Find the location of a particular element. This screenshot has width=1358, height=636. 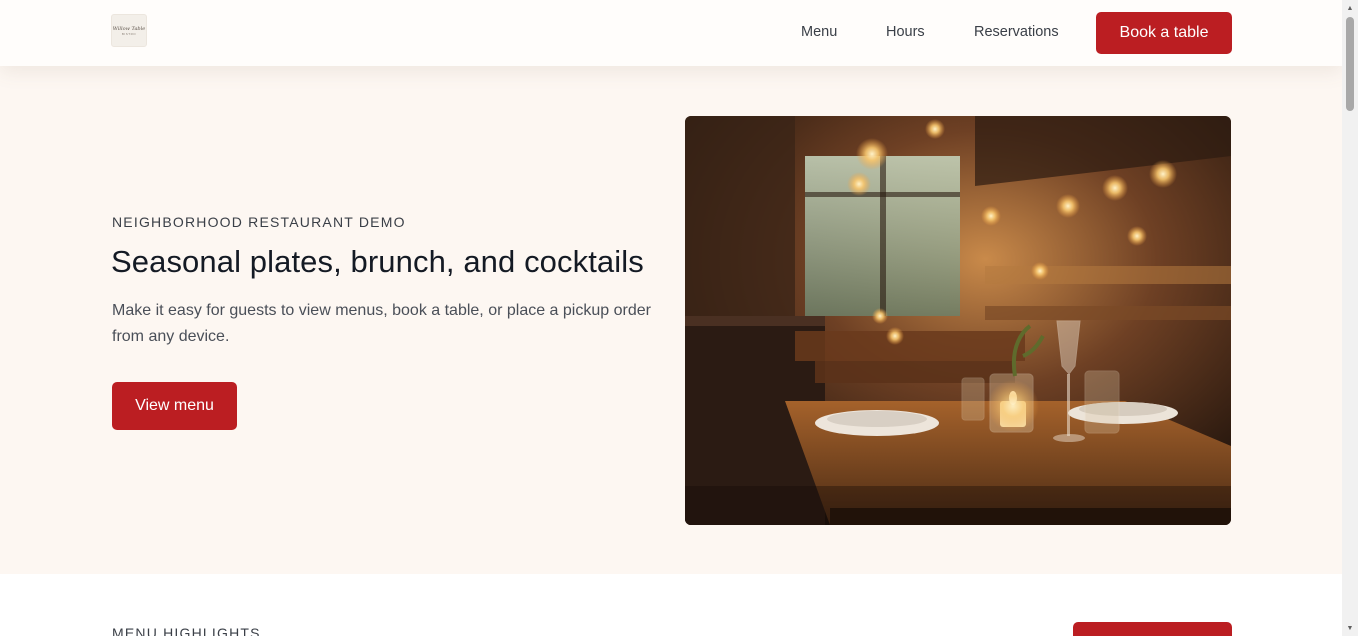

hero-title: Seasonal plates, brunch, and cocktails is located at coordinates (377, 261).